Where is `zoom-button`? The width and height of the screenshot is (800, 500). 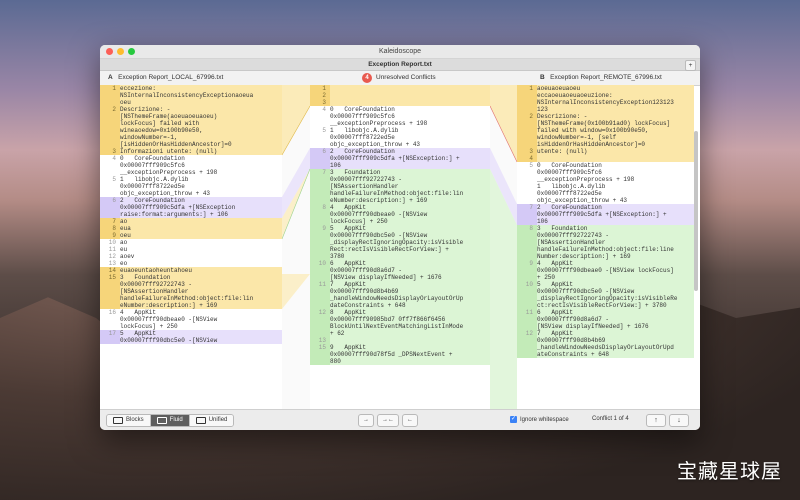
zoom-button is located at coordinates (131, 51).